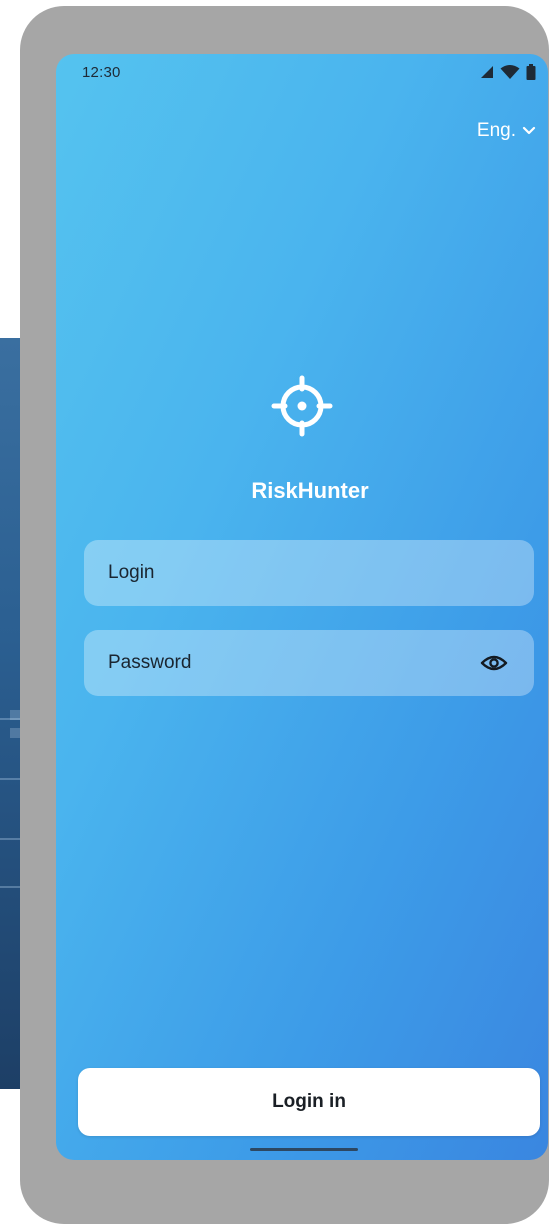  Describe the element at coordinates (309, 1102) in the screenshot. I see `login-button: Login in` at that location.